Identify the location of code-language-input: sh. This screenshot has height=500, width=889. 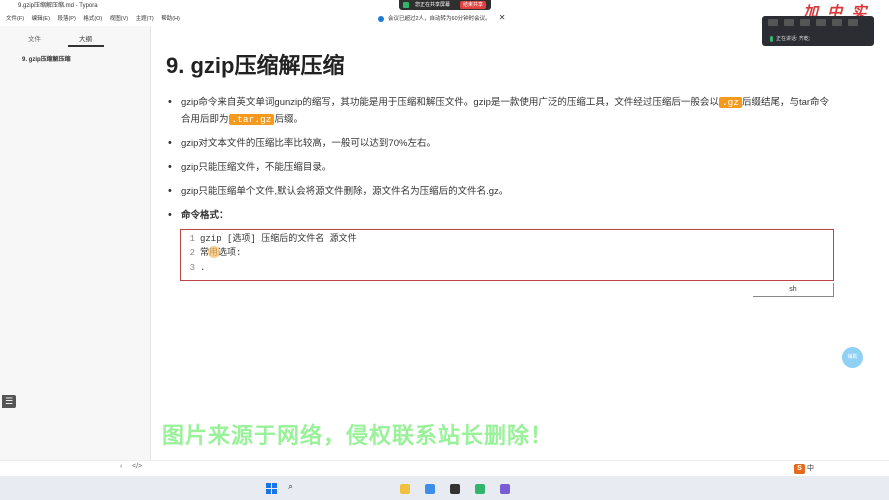
(793, 290).